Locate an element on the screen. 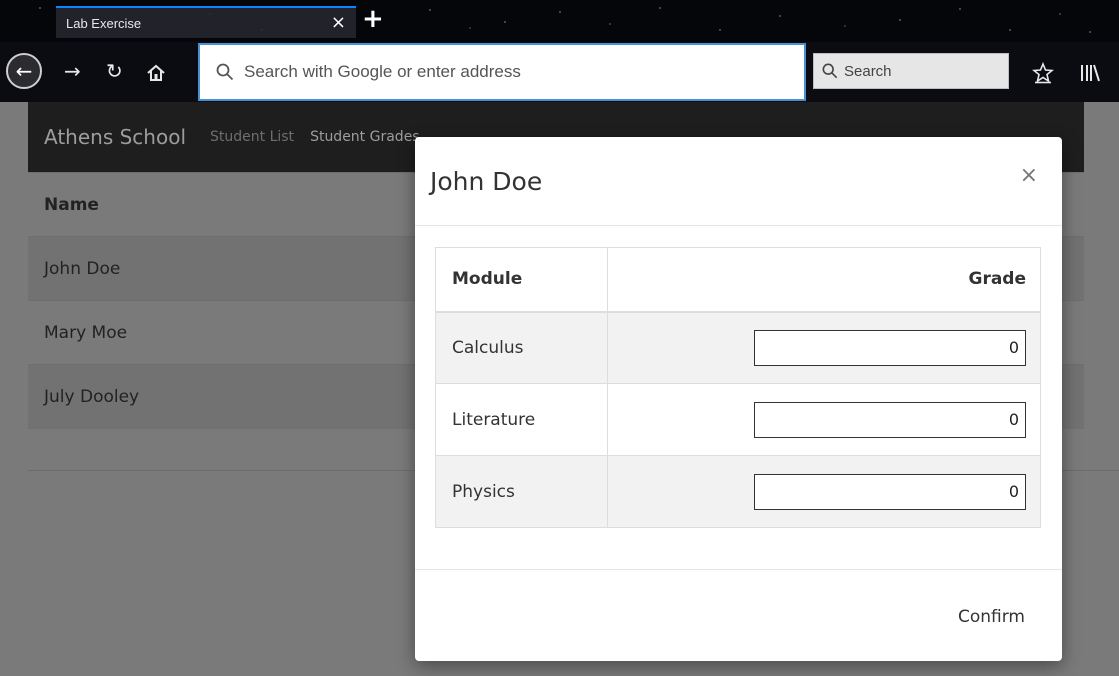  home-icon is located at coordinates (156, 72).